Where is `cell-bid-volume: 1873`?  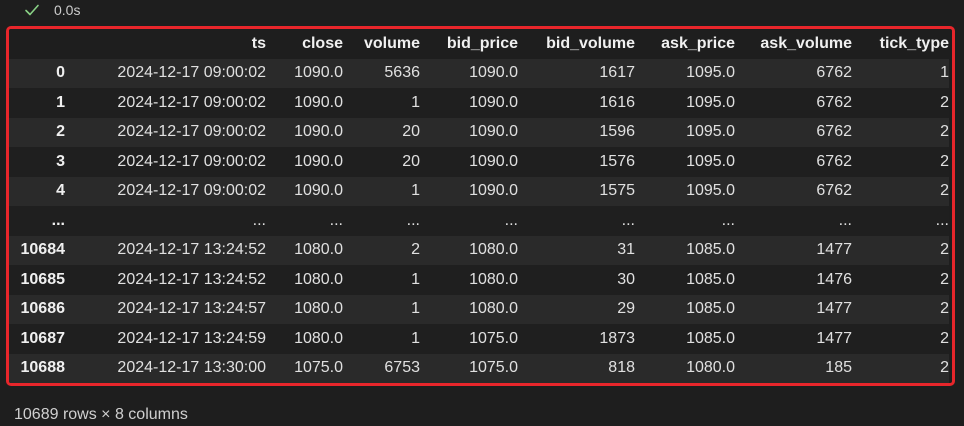 cell-bid-volume: 1873 is located at coordinates (617, 338).